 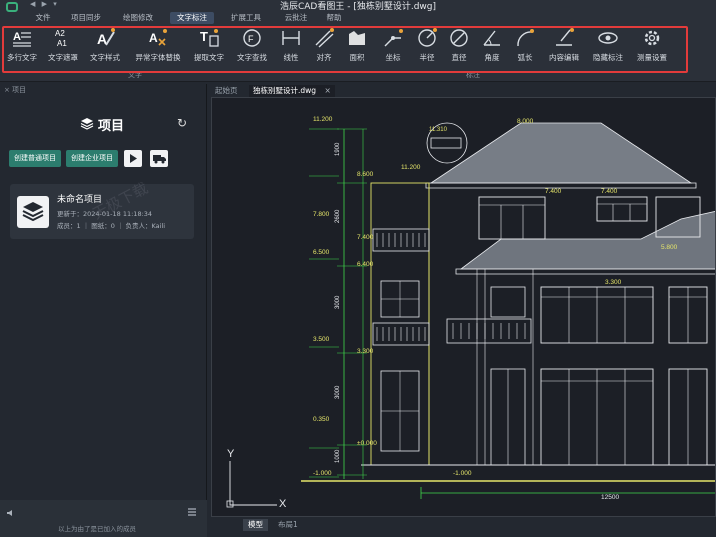 I want to click on menu-draw-modify: 绘图修改, so click(x=138, y=18).